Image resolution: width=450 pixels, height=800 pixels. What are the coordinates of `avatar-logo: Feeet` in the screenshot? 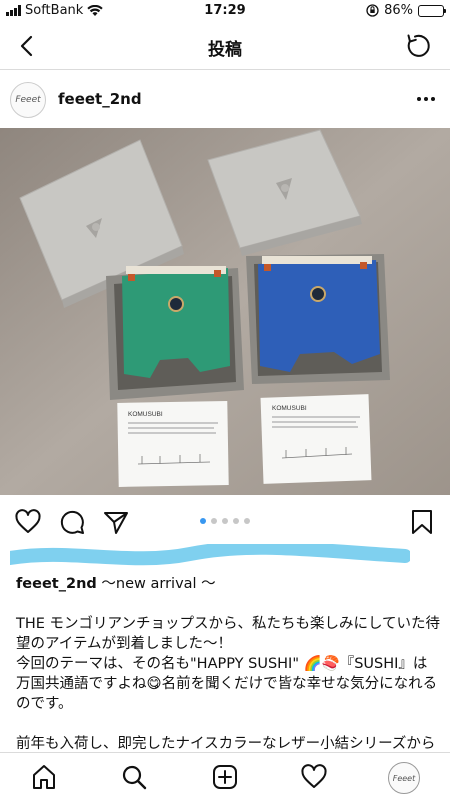 It's located at (28, 100).